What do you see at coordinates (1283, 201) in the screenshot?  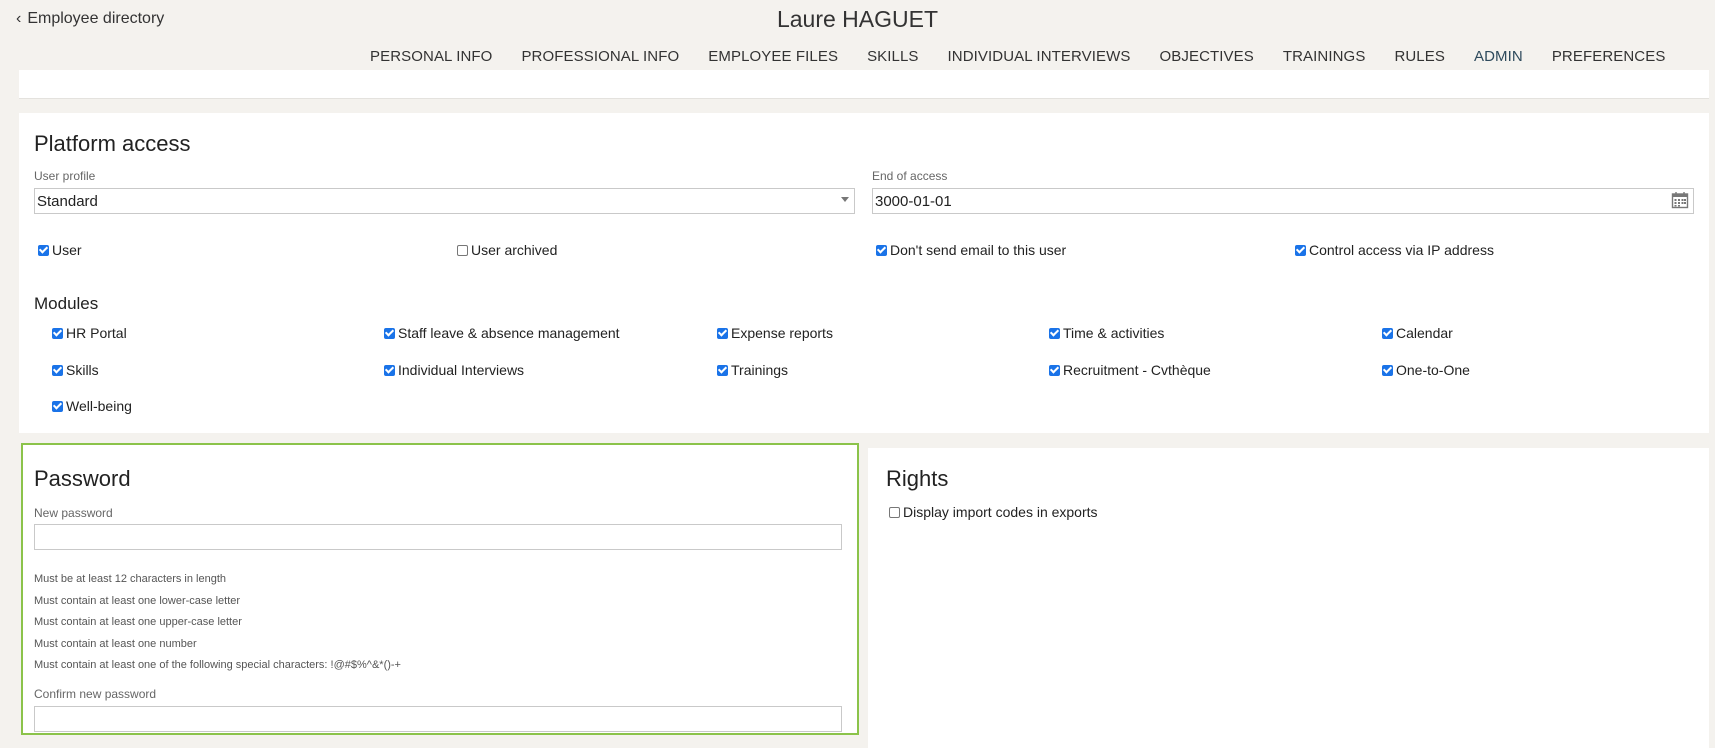 I see `end-of-access-input: 3000-01-01` at bounding box center [1283, 201].